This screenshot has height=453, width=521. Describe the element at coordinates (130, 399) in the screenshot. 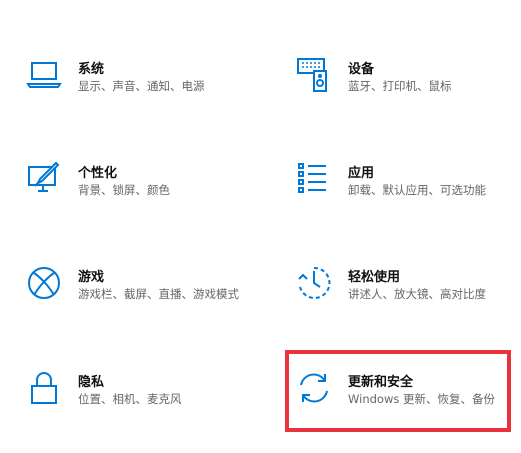

I see `tile-description: 位置、相机、麦克风` at that location.